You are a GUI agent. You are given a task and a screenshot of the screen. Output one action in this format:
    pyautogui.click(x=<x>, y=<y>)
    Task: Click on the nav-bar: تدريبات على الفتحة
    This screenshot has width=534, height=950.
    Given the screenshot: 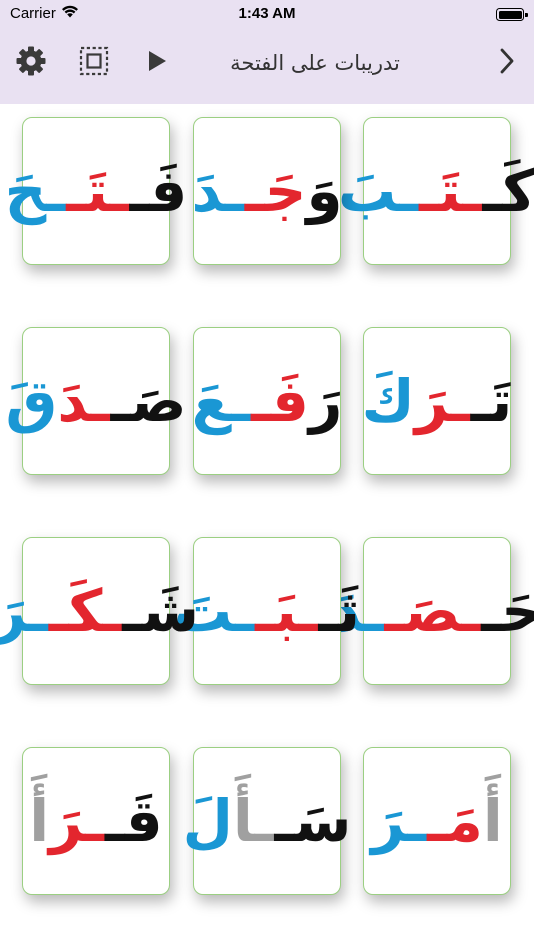 What is the action you would take?
    pyautogui.click(x=267, y=66)
    